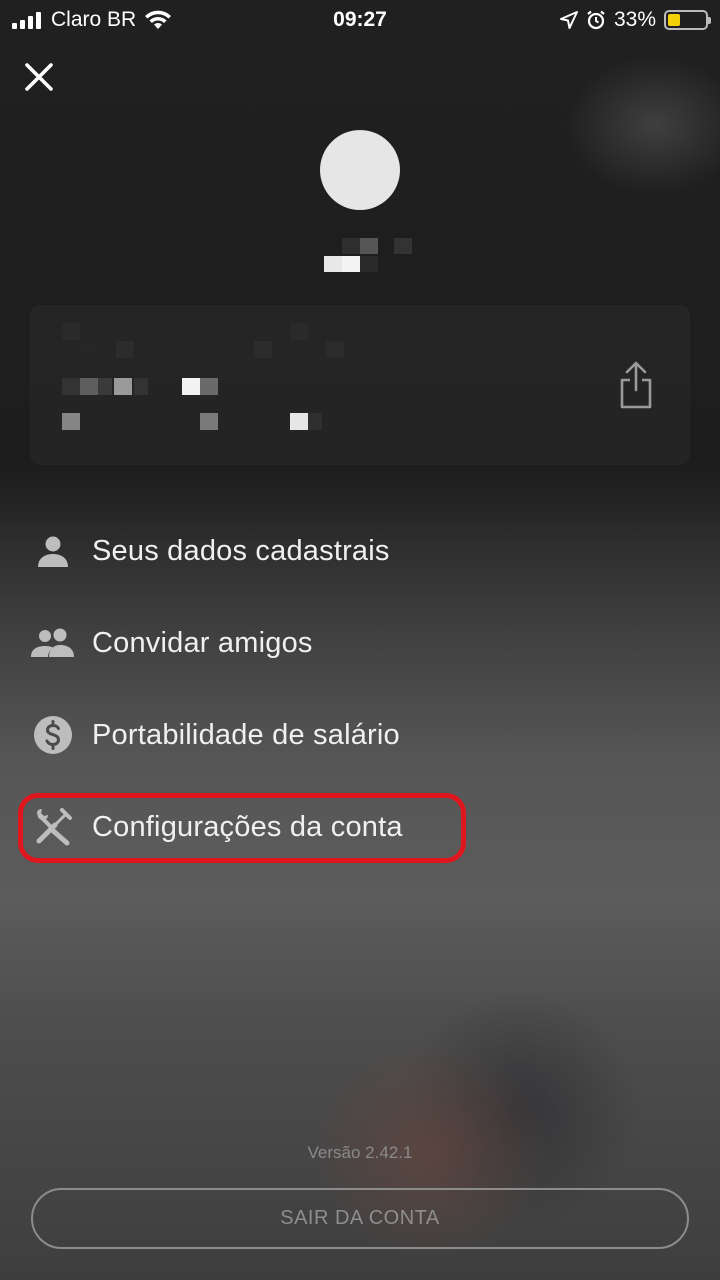 Image resolution: width=720 pixels, height=1280 pixels. I want to click on people-icon, so click(53, 643).